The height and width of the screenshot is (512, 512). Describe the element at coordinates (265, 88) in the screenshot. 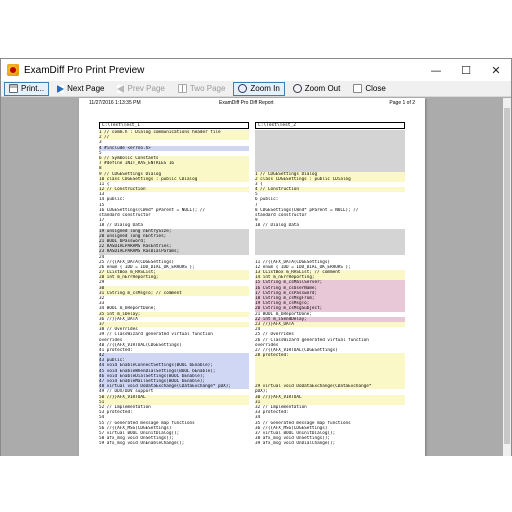

I see `zoom-in-label: Zoom In` at that location.